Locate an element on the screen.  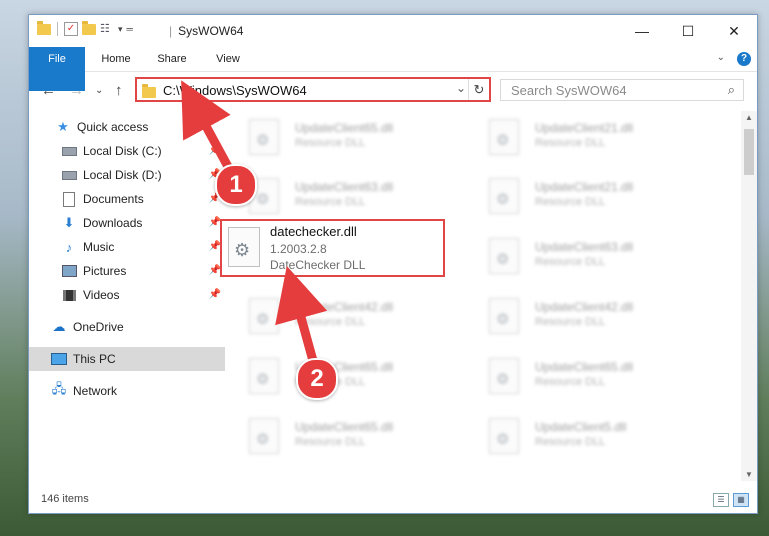
drive-icon is located at coordinates (69, 175).